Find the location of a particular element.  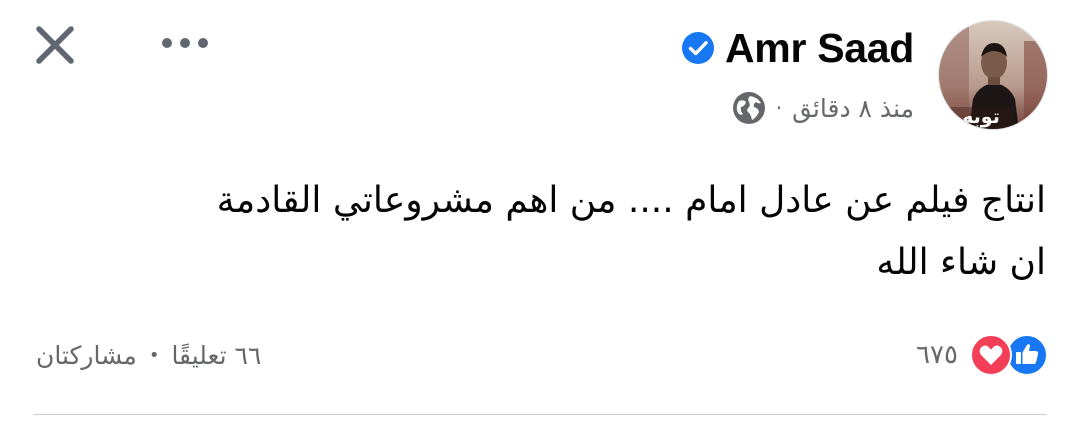

love-icon is located at coordinates (991, 355).